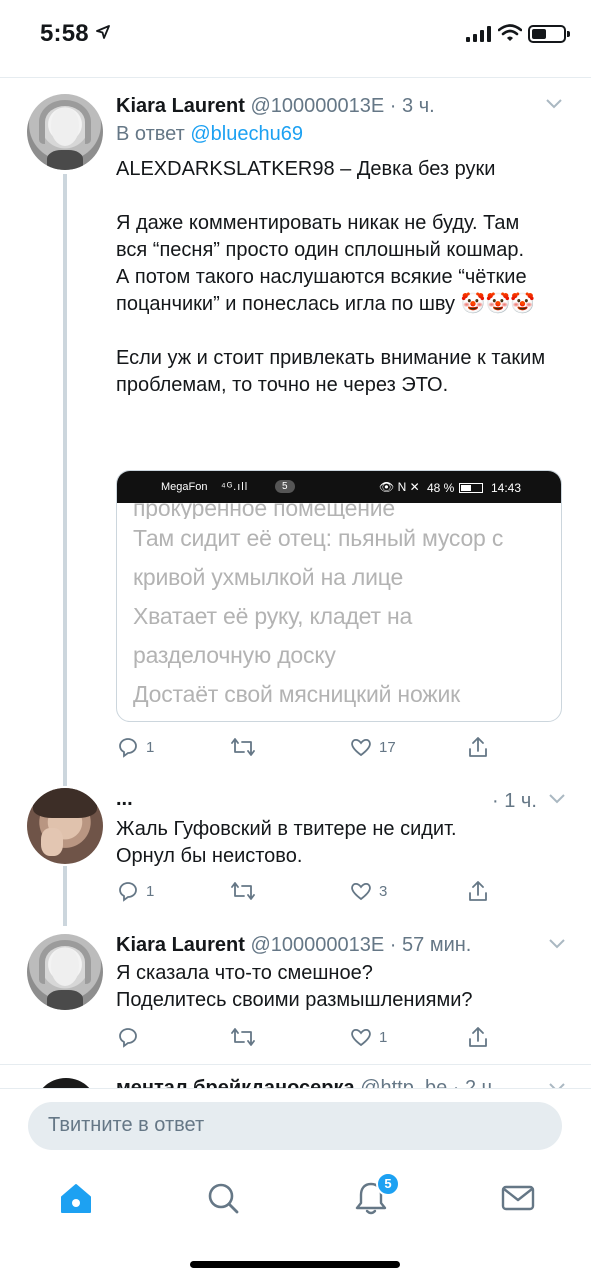 The height and width of the screenshot is (1280, 591). I want to click on reply-button, so click(131, 1037).